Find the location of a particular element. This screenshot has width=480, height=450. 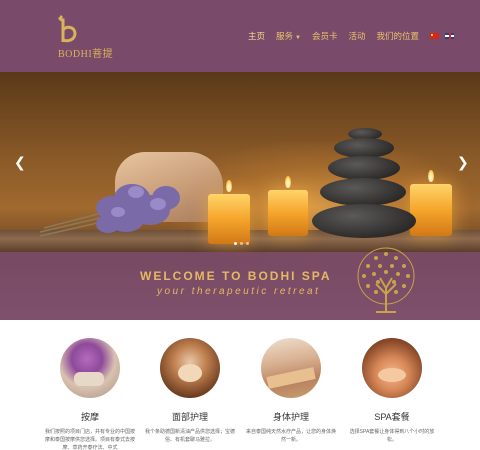

candle-middle is located at coordinates (288, 206).